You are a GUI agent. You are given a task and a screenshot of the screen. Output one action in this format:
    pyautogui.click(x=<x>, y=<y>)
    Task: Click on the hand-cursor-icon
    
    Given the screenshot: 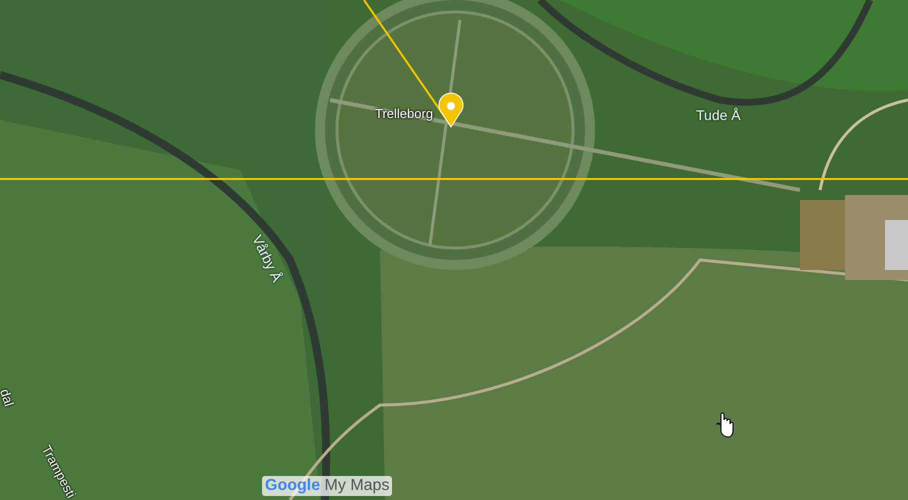 What is the action you would take?
    pyautogui.click(x=725, y=425)
    